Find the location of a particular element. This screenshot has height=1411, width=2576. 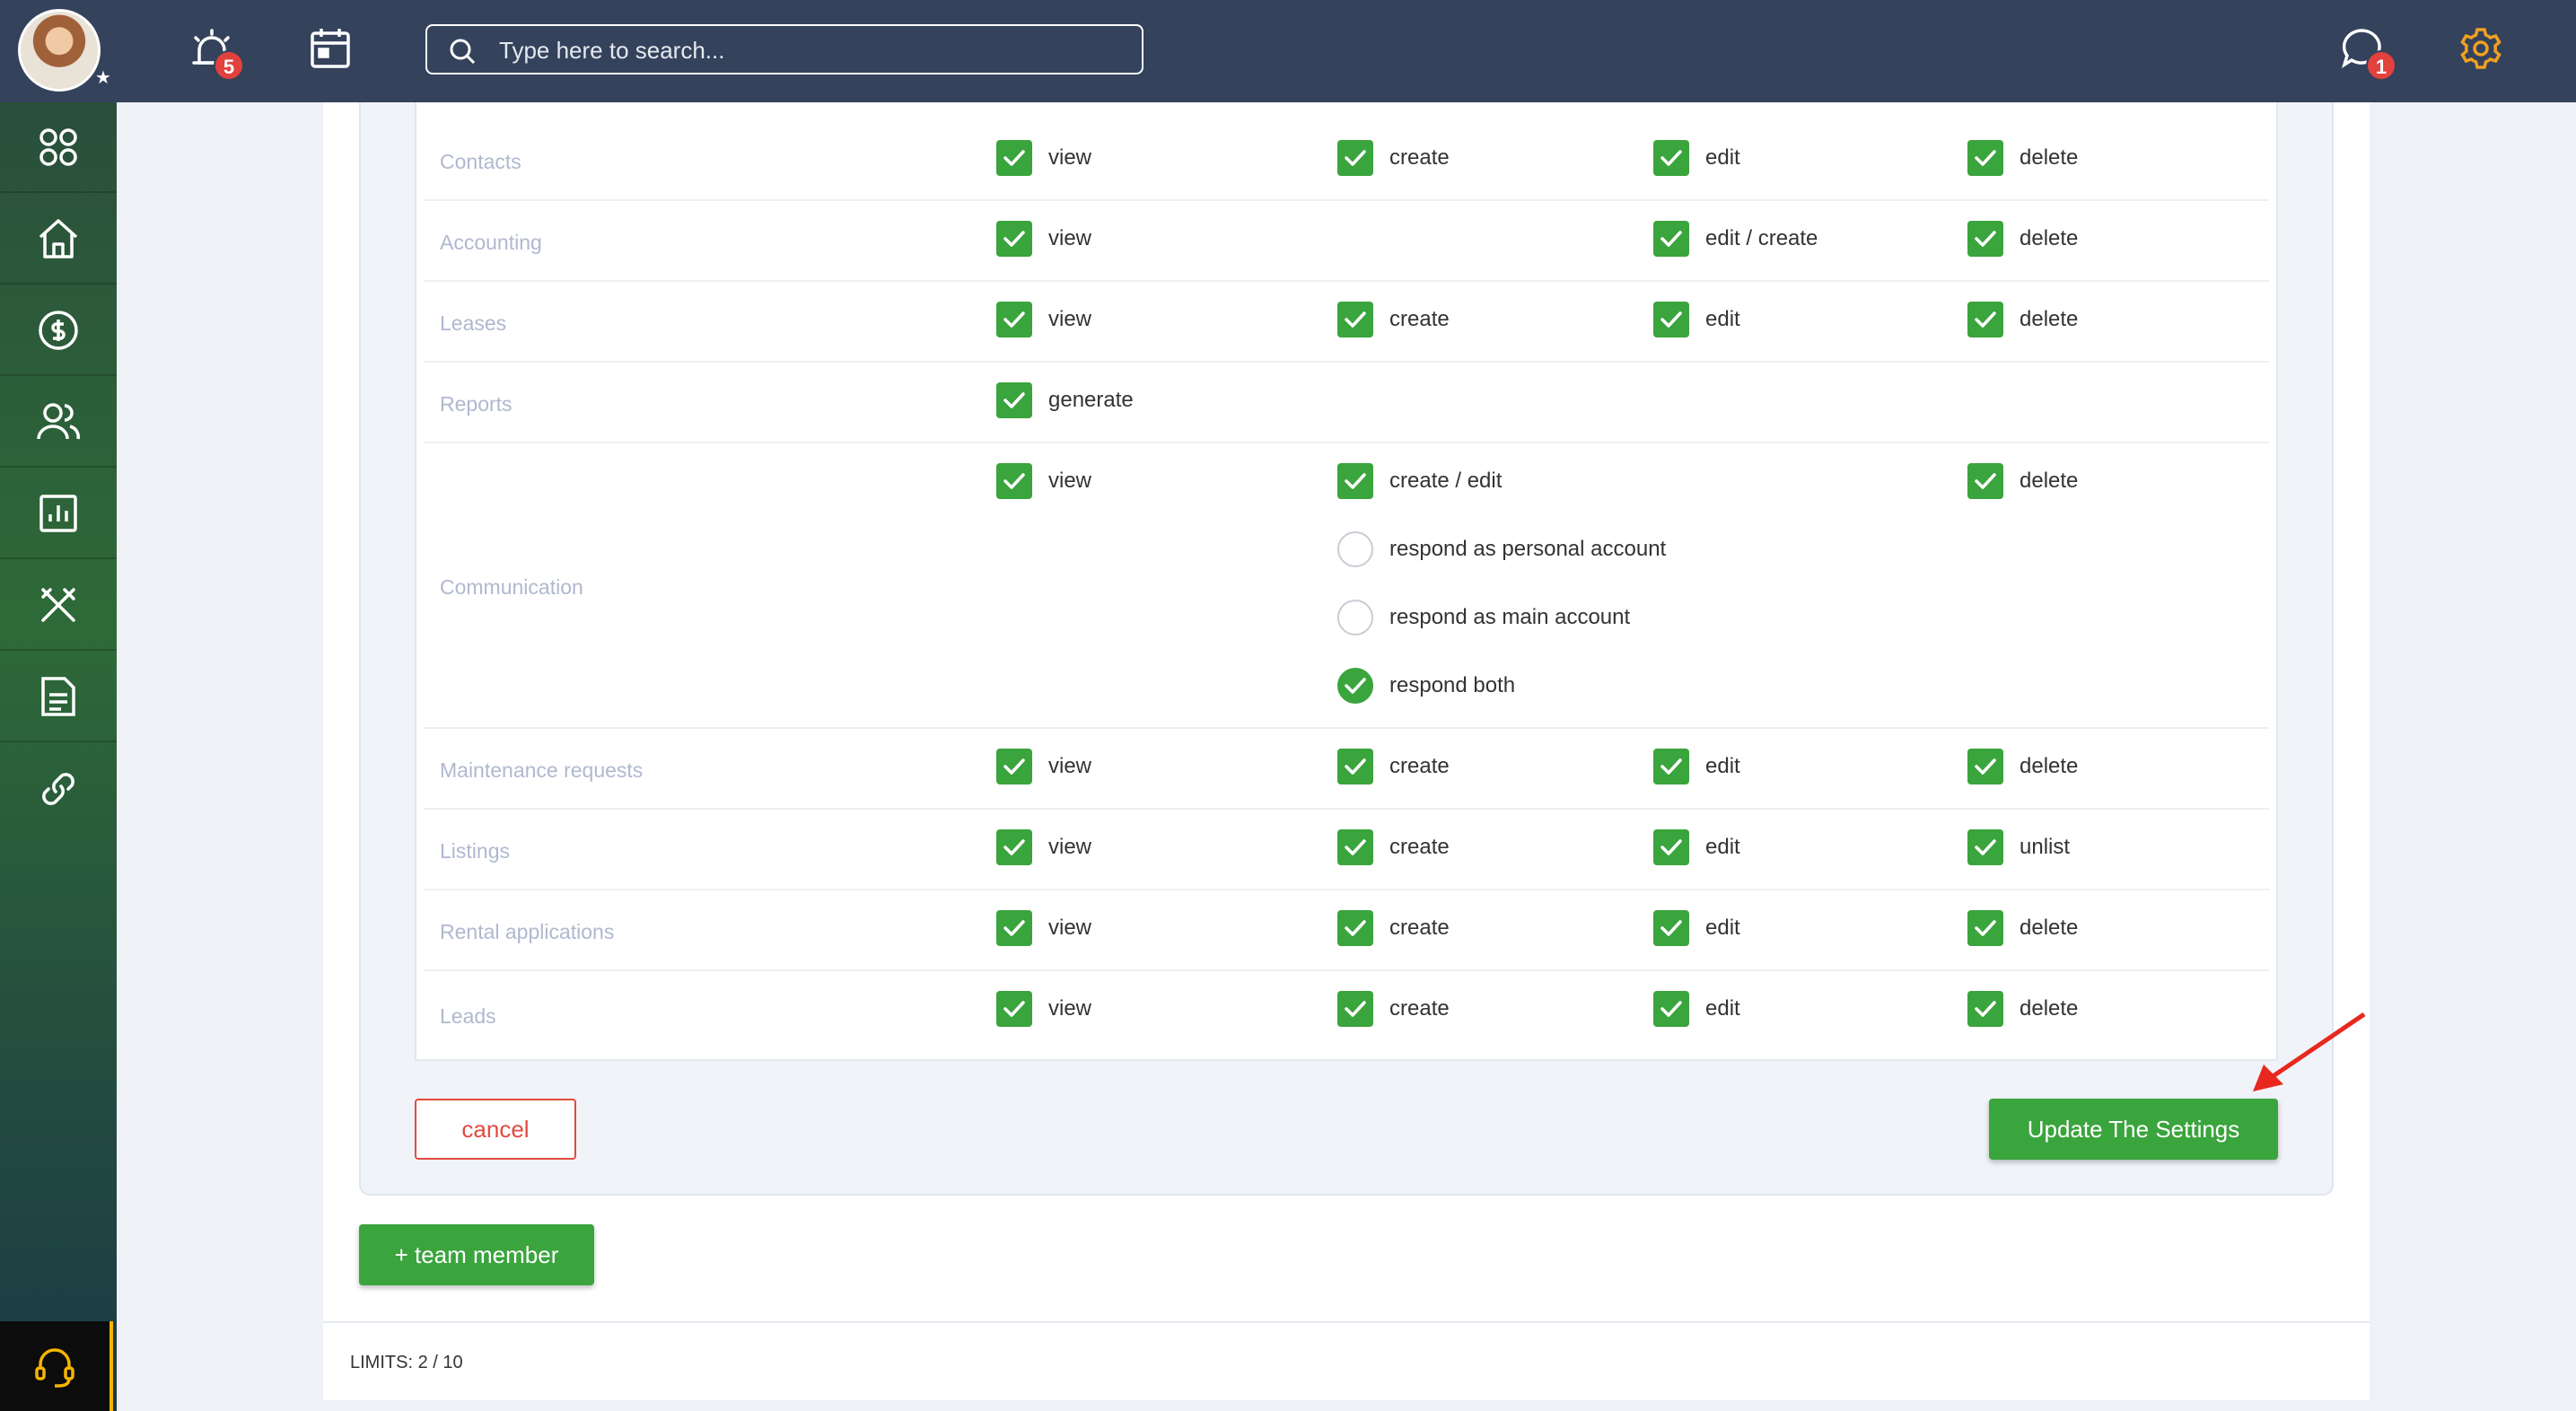

permission-checkbox: generate is located at coordinates (1065, 400).